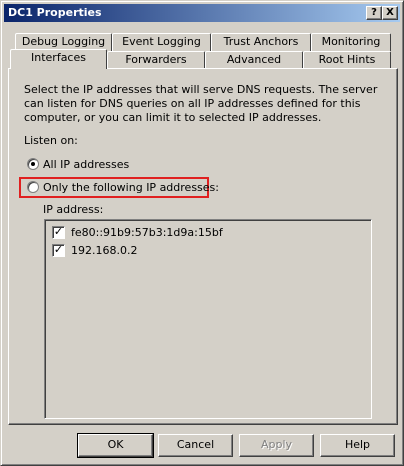  What do you see at coordinates (104, 250) in the screenshot?
I see `ip-address-value: 192.168.0.2` at bounding box center [104, 250].